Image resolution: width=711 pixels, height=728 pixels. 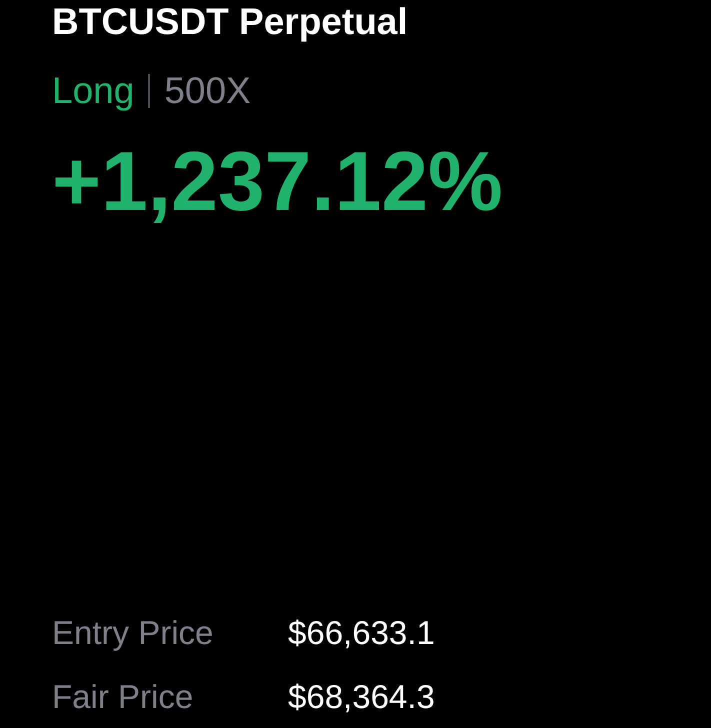 What do you see at coordinates (123, 697) in the screenshot?
I see `price-label: Fair Price` at bounding box center [123, 697].